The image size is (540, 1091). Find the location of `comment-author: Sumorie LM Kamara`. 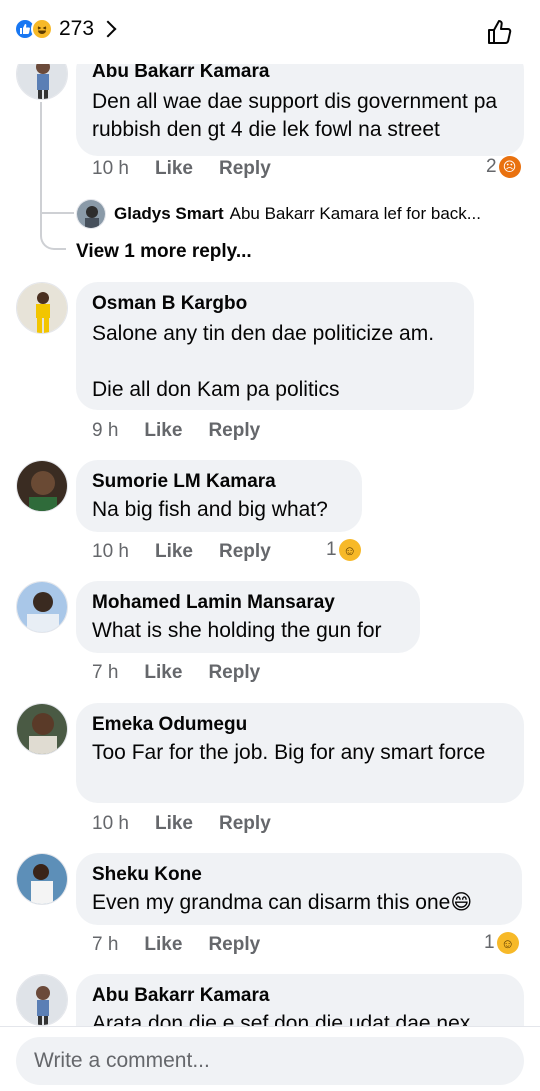

comment-author: Sumorie LM Kamara is located at coordinates (219, 482).